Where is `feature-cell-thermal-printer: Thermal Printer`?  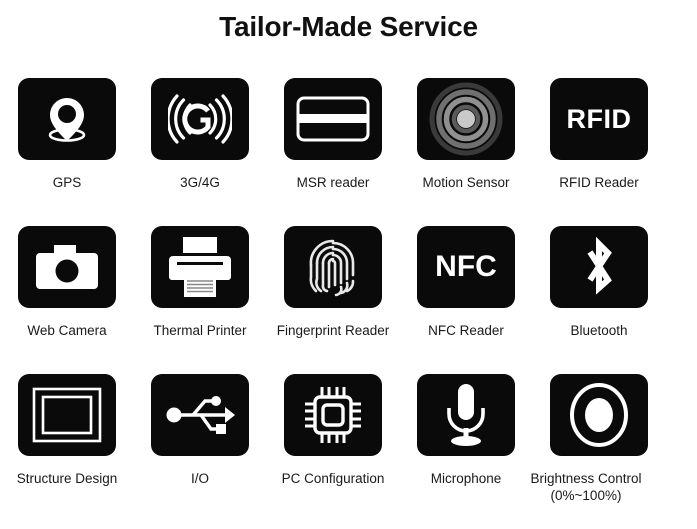
feature-cell-thermal-printer: Thermal Printer is located at coordinates (200, 300).